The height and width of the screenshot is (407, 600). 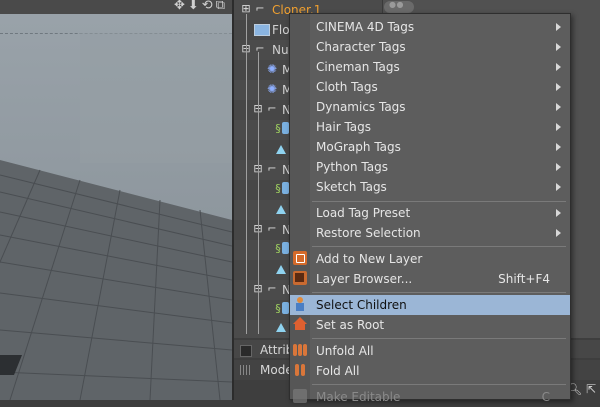 I want to click on layer-add-icon, so click(x=300, y=258).